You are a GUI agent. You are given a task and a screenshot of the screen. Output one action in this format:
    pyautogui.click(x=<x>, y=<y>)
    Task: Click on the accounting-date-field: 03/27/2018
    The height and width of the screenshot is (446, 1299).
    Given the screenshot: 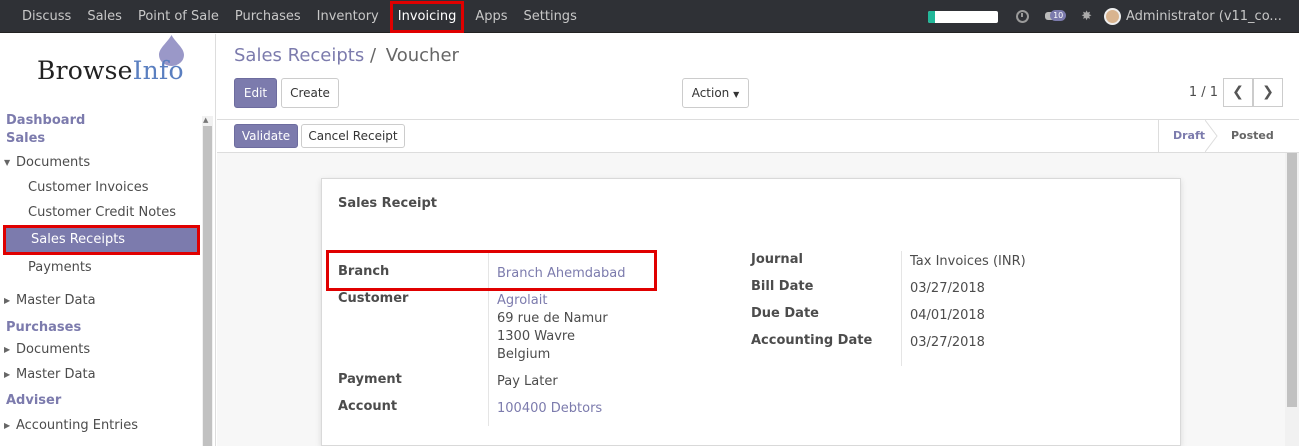 What is the action you would take?
    pyautogui.click(x=947, y=343)
    